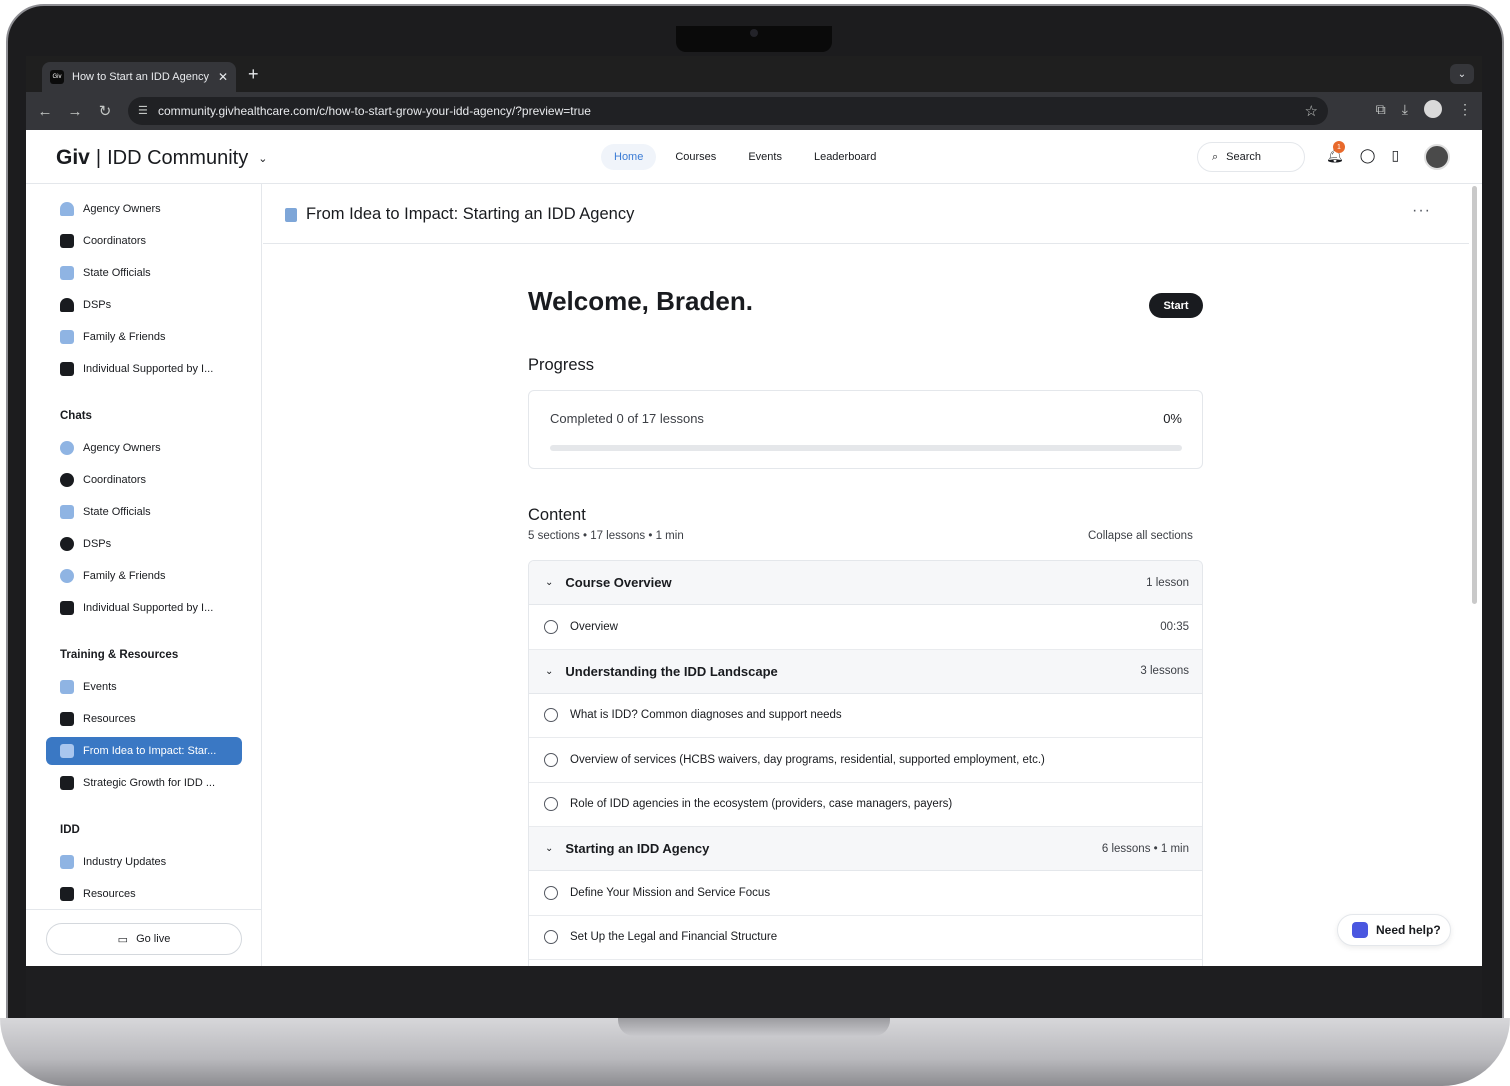  What do you see at coordinates (1335, 152) in the screenshot?
I see `notifications-button: 🔔︎ 1` at bounding box center [1335, 152].